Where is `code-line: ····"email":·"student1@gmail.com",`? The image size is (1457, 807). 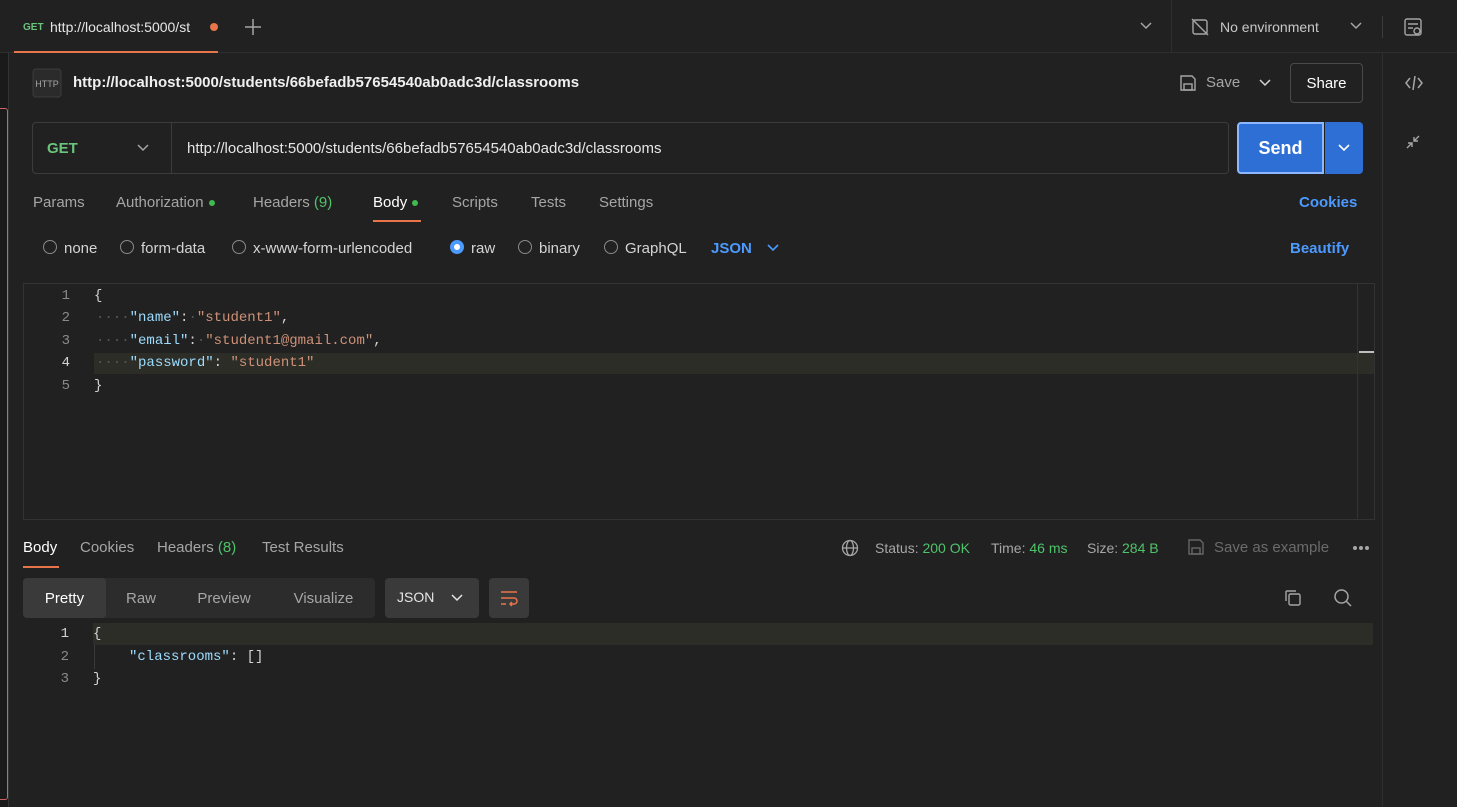 code-line: ····"email":·"student1@gmail.com", is located at coordinates (239, 341).